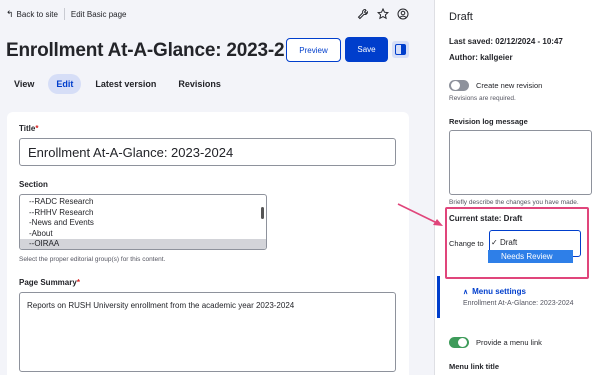 The height and width of the screenshot is (375, 600). What do you see at coordinates (33, 184) in the screenshot?
I see `section-field-label: Section` at bounding box center [33, 184].